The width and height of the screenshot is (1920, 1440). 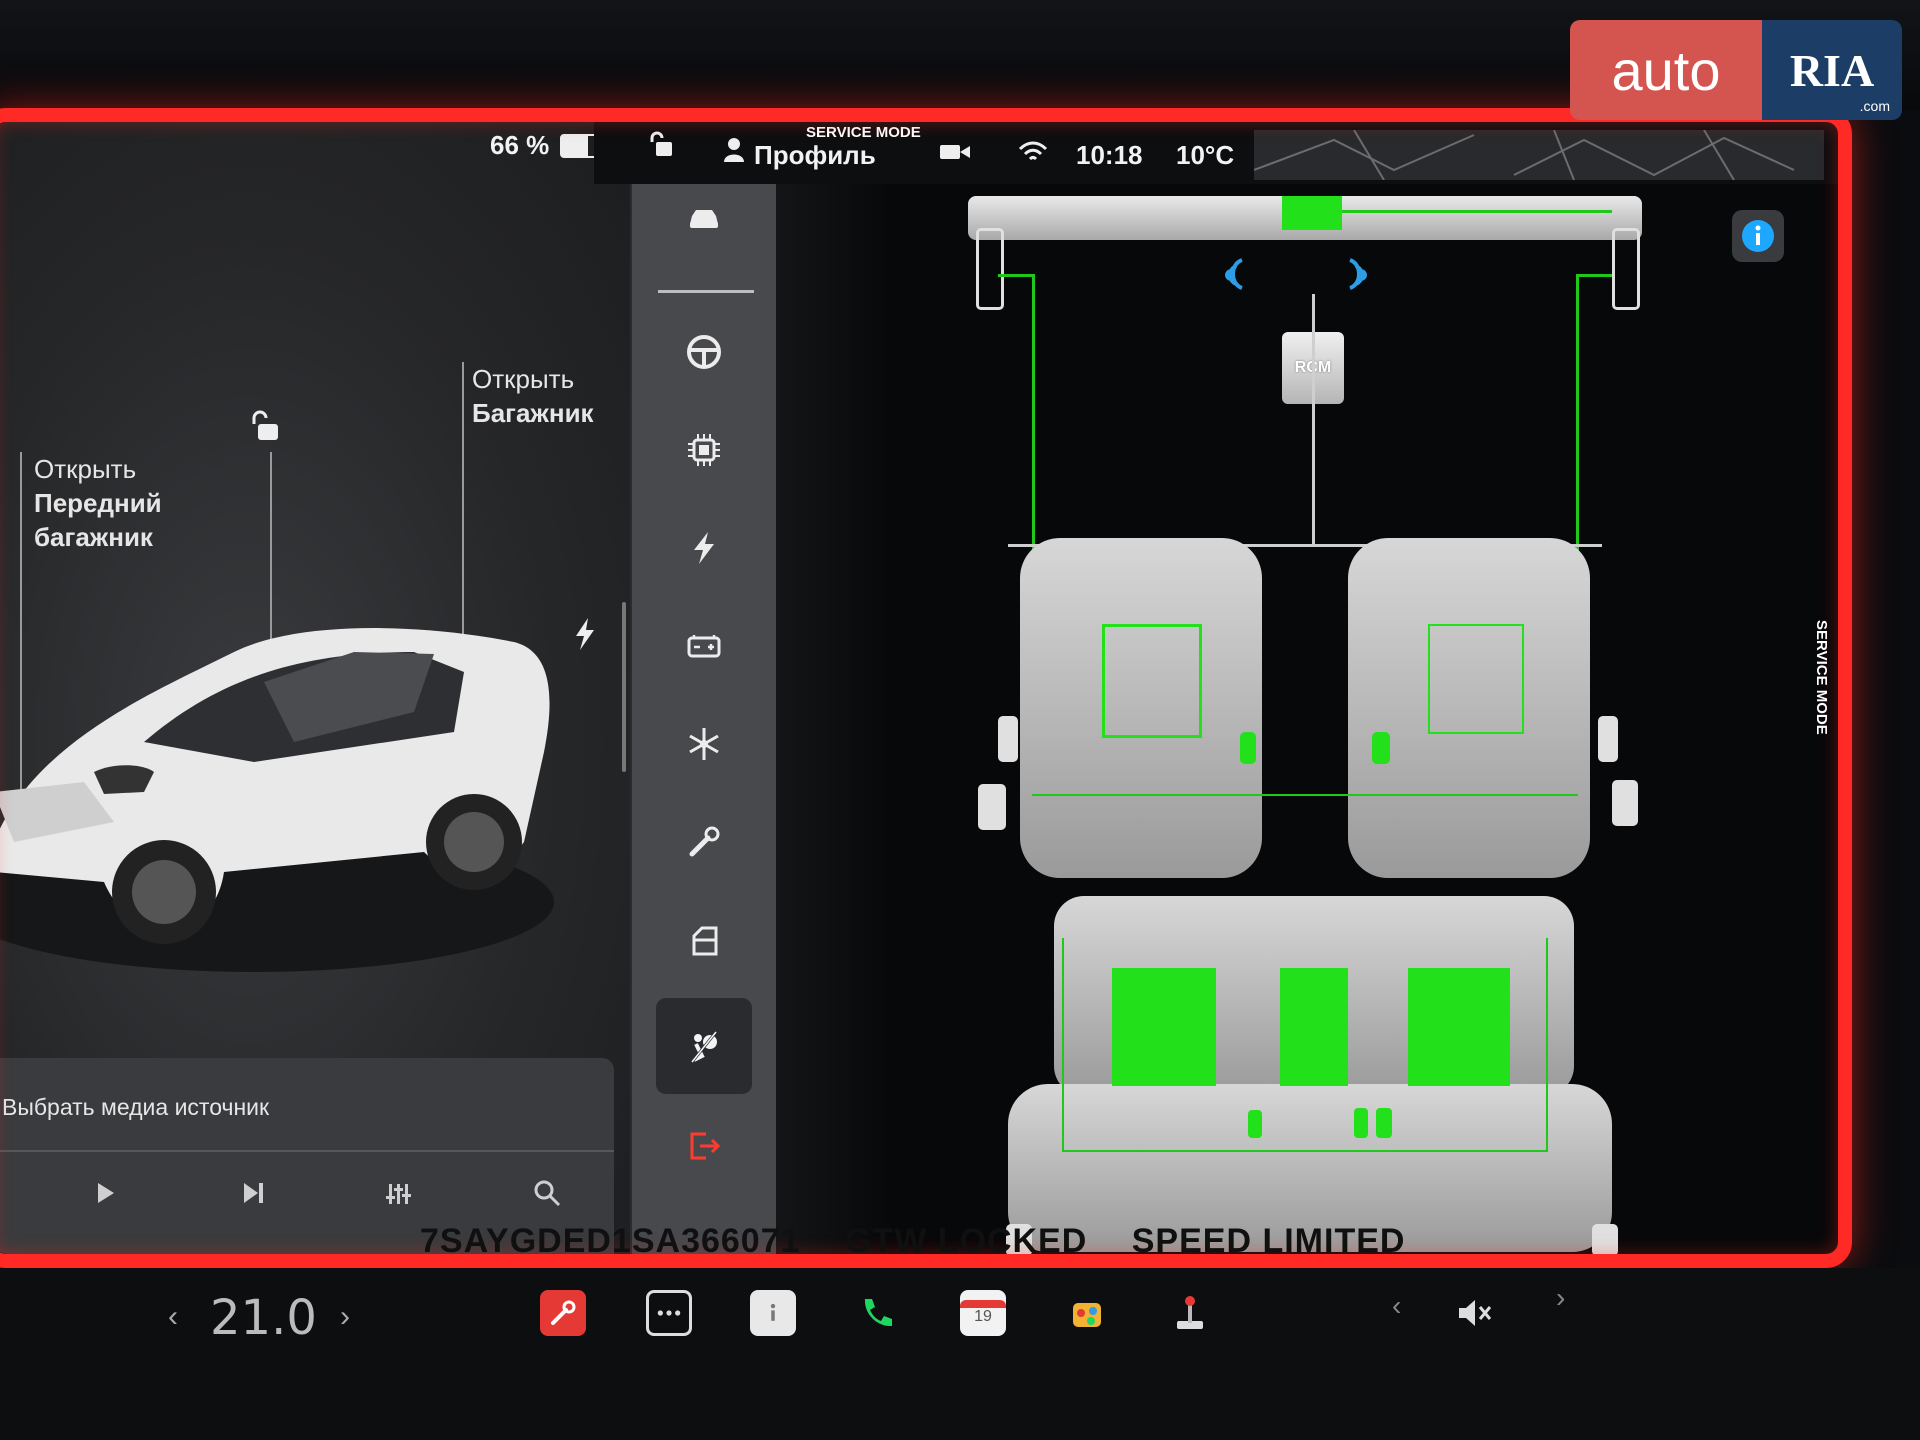 I want to click on temp-up-button: ›, so click(x=345, y=1317).